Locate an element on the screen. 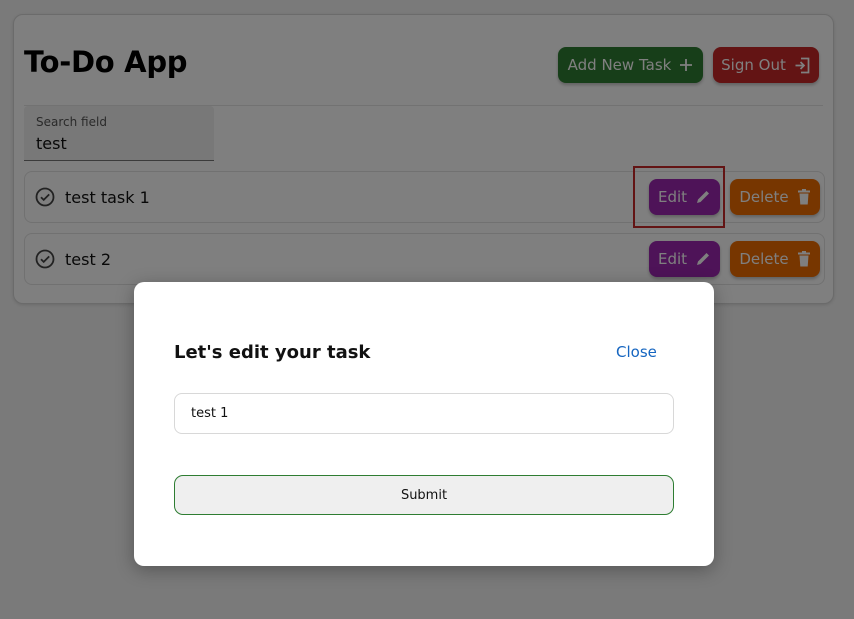  modal-title: Let's edit your task is located at coordinates (272, 352).